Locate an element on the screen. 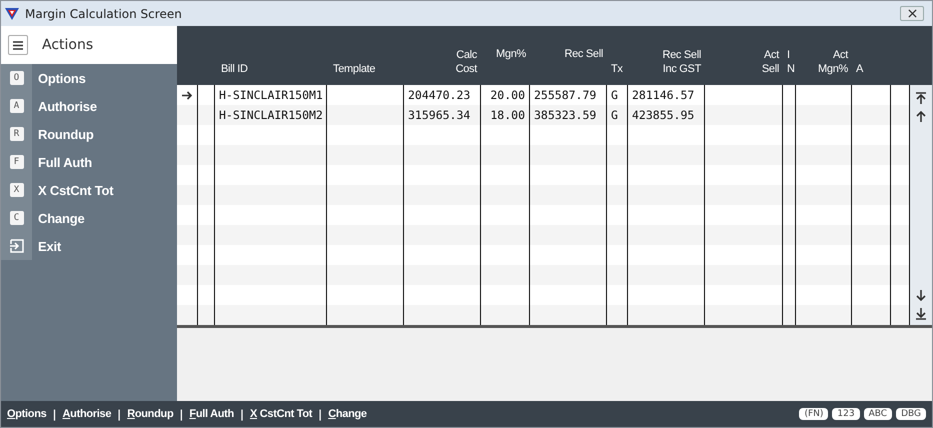  sidebar-title: Actions is located at coordinates (68, 45).